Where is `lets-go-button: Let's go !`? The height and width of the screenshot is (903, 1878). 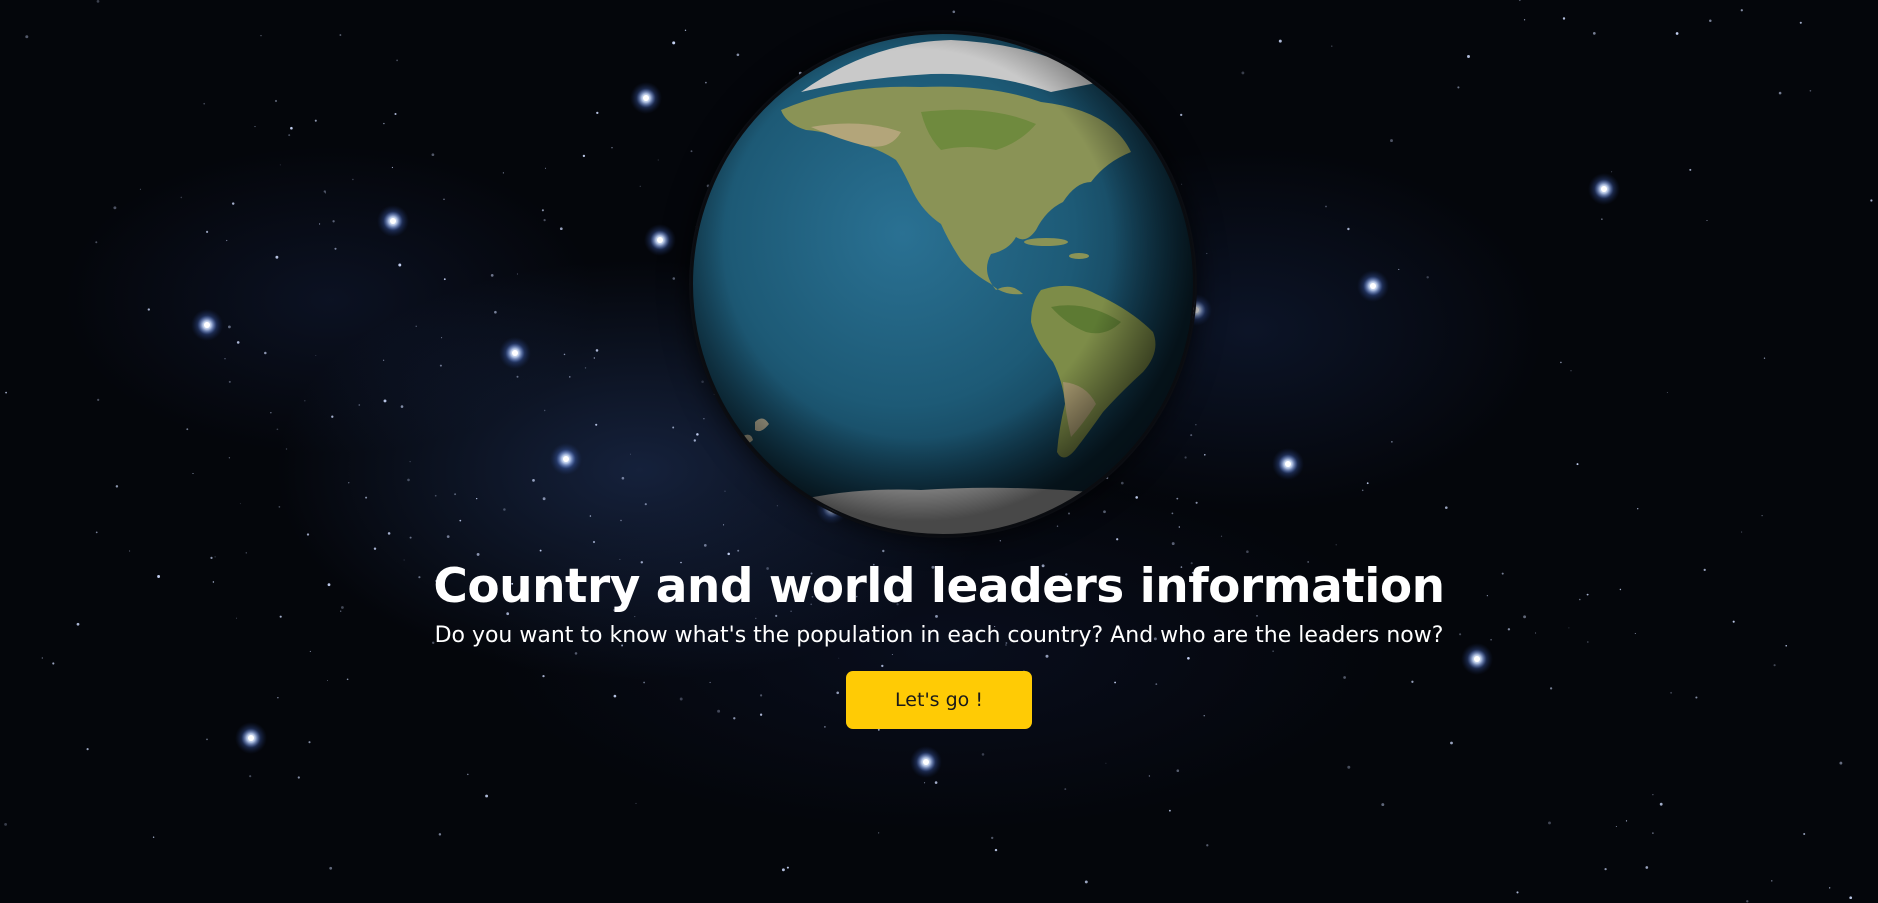 lets-go-button: Let's go ! is located at coordinates (939, 700).